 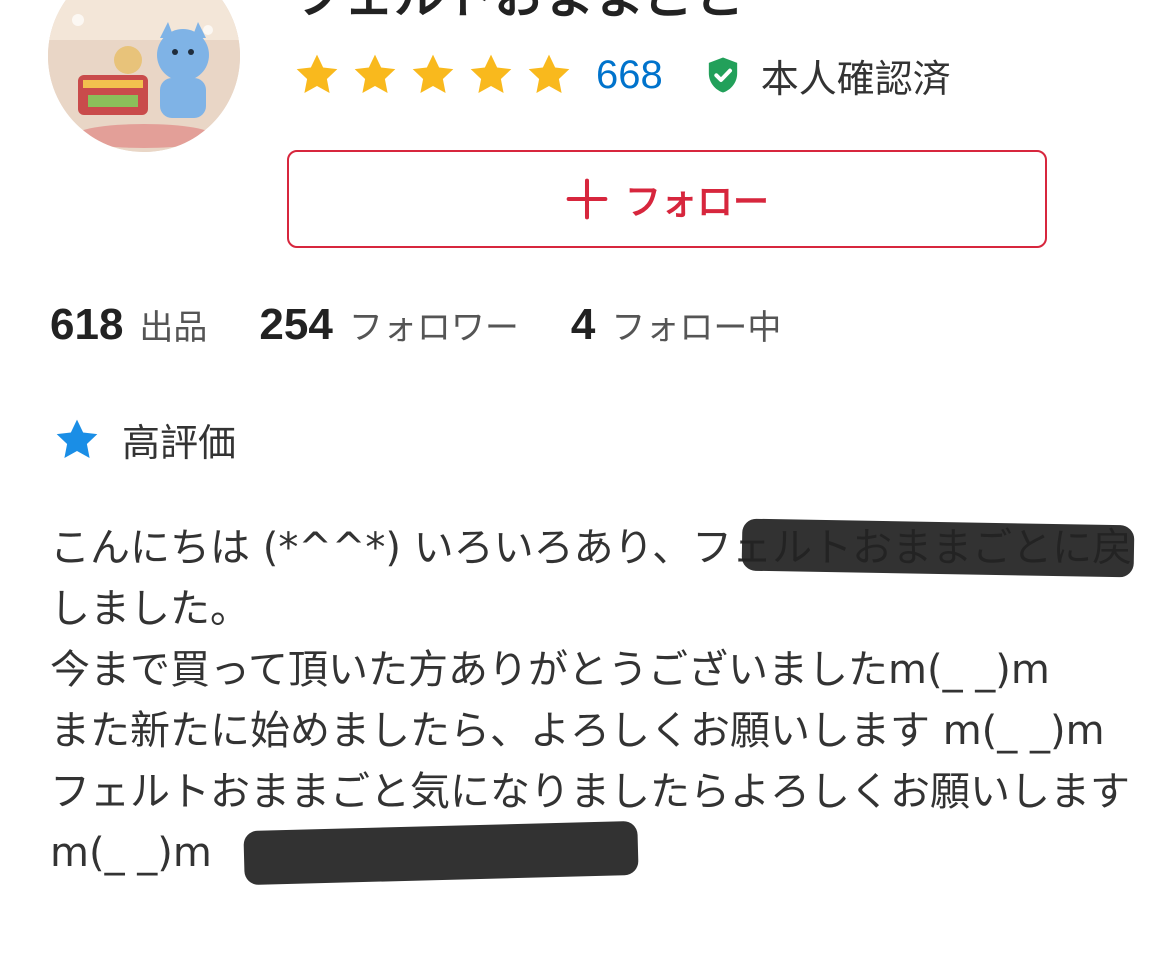 I want to click on shop-name: フェルトおままごと, so click(x=519, y=13).